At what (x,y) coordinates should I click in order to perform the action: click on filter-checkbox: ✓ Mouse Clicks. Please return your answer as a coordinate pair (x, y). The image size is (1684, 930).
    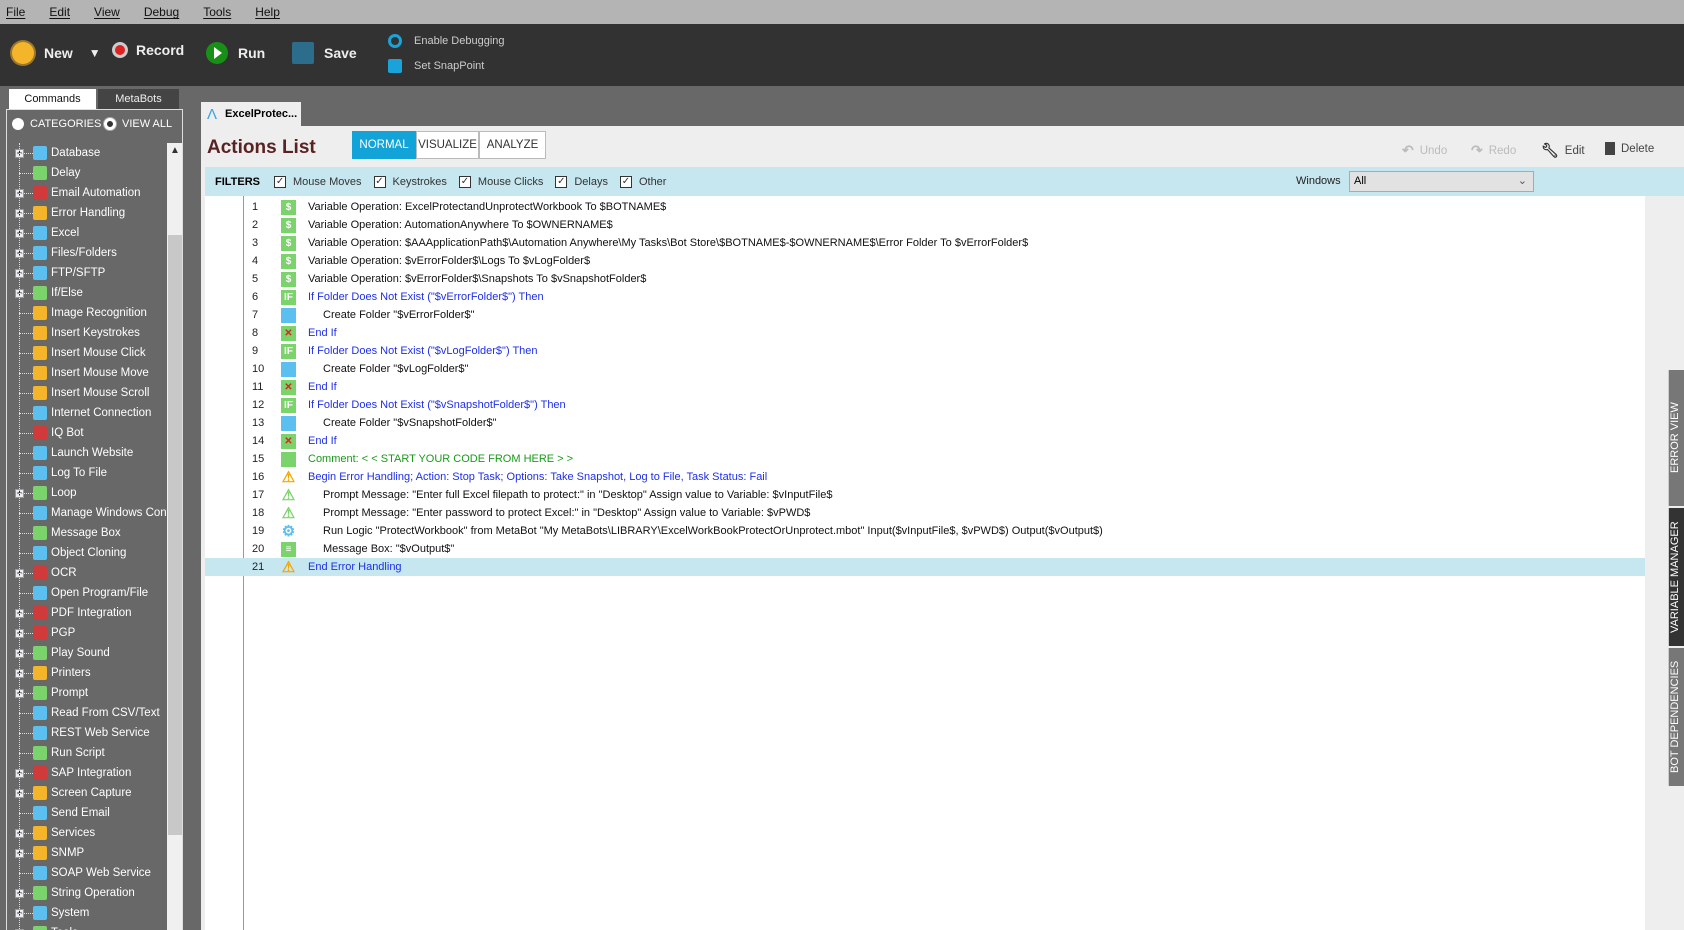
    Looking at the image, I should click on (500, 181).